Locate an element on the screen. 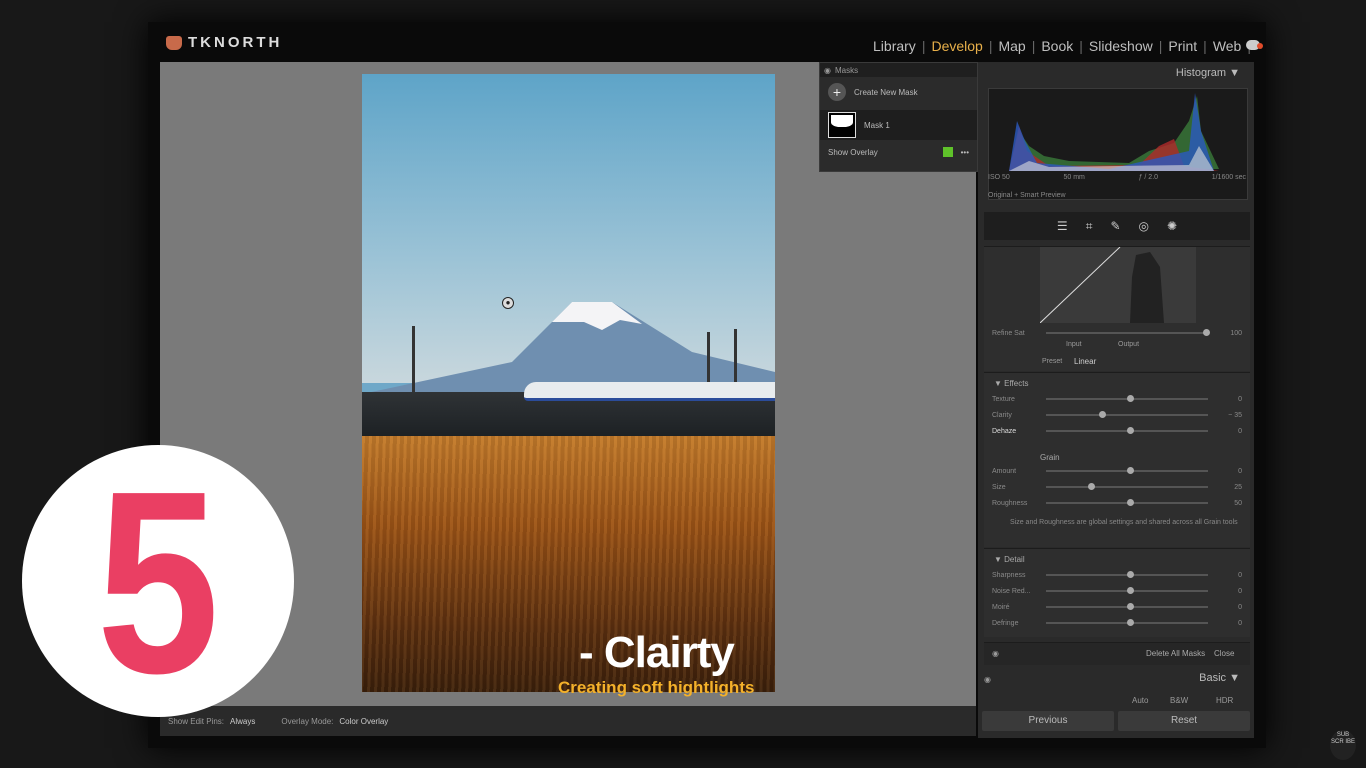 This screenshot has width=1366, height=768. overlay-mode-select: Color Overlay is located at coordinates (363, 721).